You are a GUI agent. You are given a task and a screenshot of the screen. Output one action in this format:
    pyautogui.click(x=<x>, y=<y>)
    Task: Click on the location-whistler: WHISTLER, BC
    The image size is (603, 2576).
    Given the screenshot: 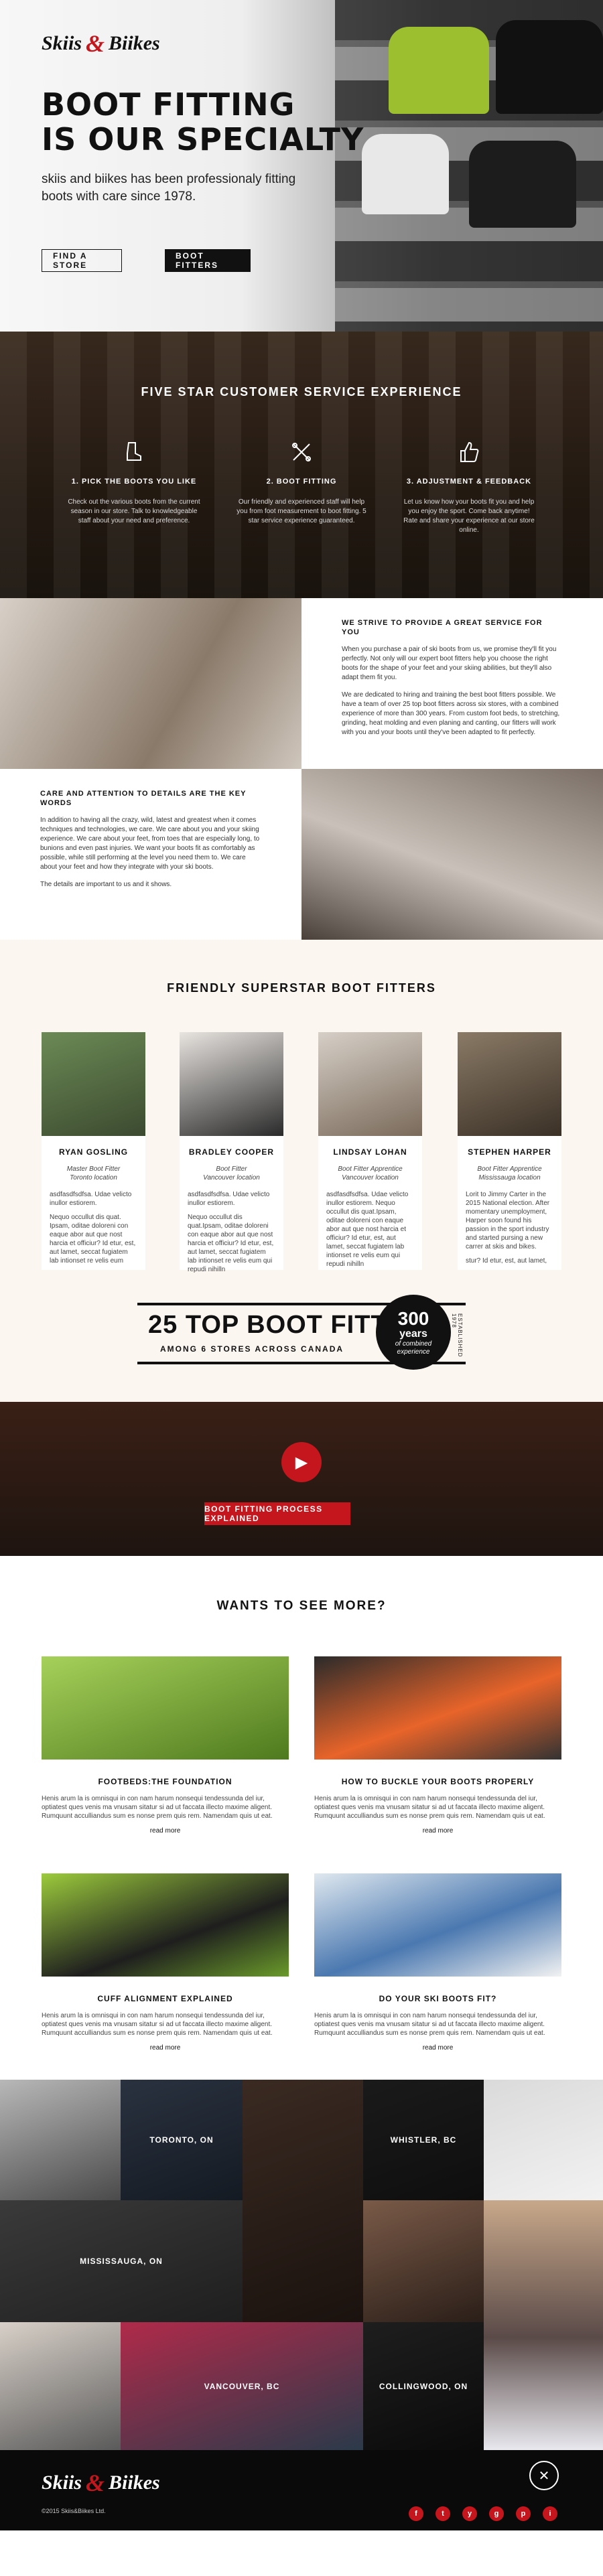 What is the action you would take?
    pyautogui.click(x=424, y=2140)
    